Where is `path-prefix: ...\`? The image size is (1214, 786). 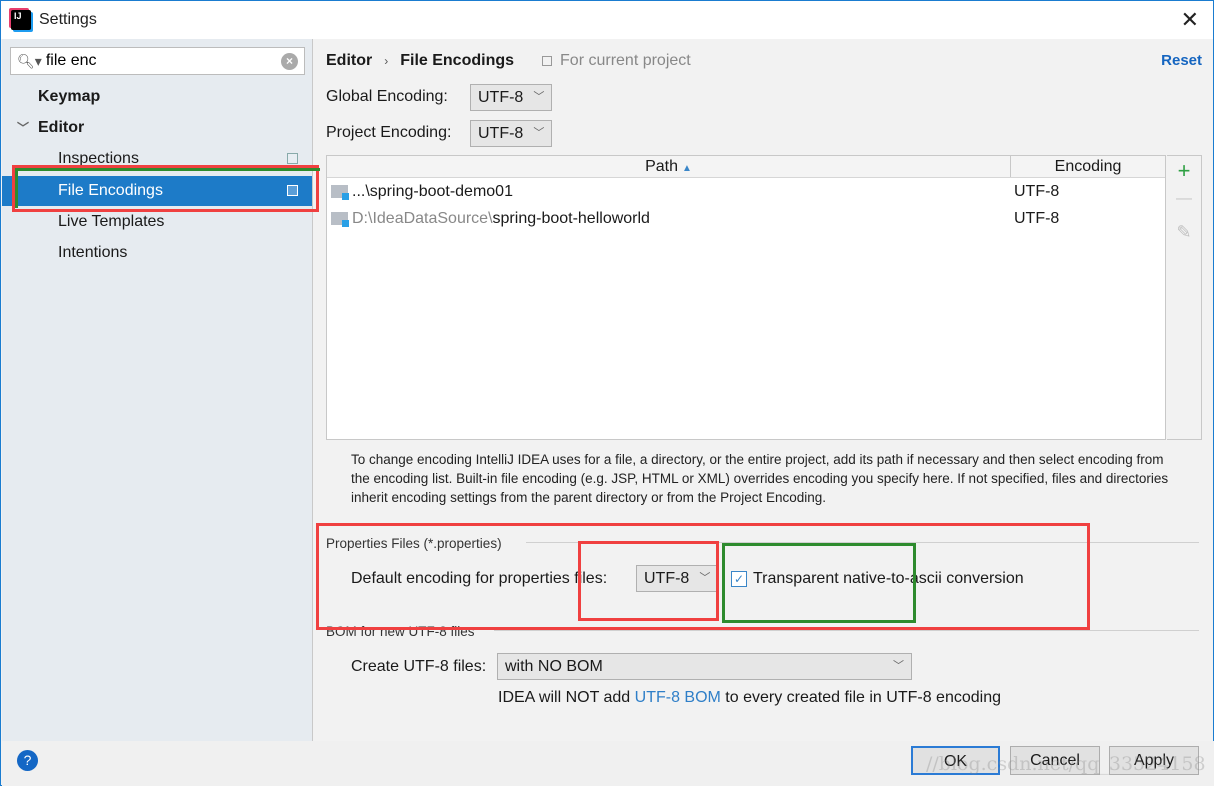
path-prefix: ...\ is located at coordinates (361, 191).